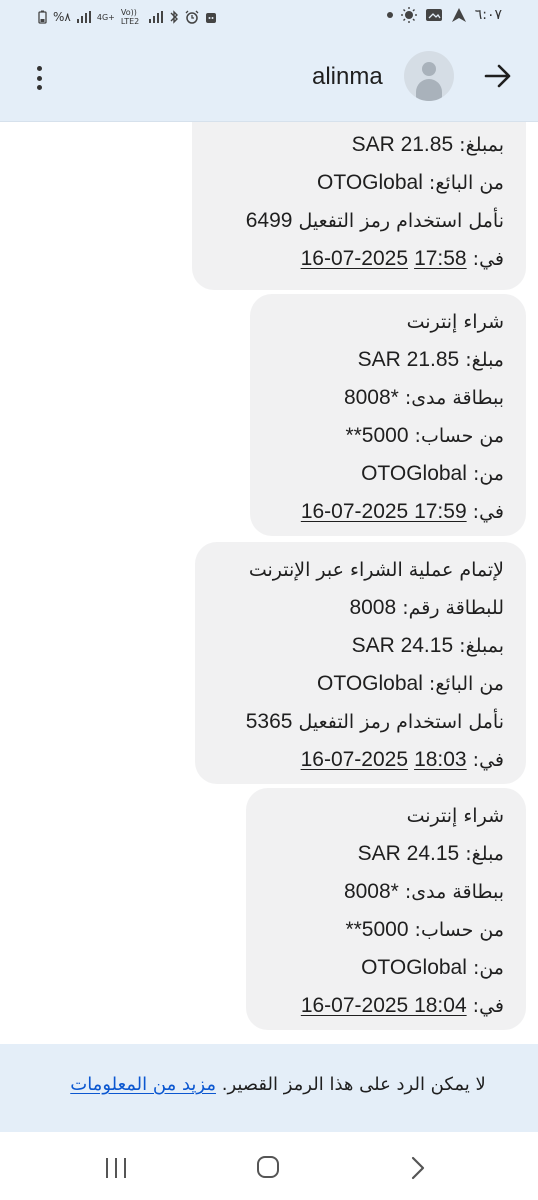  What do you see at coordinates (498, 76) in the screenshot?
I see `arrow-right-icon` at bounding box center [498, 76].